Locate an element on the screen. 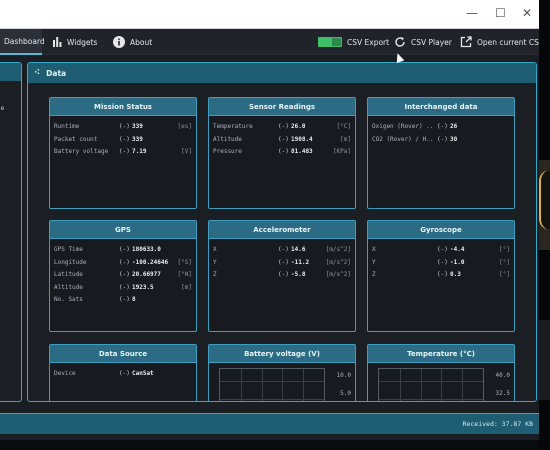 This screenshot has width=550, height=450. maximize-icon: ☐ is located at coordinates (500, 13).